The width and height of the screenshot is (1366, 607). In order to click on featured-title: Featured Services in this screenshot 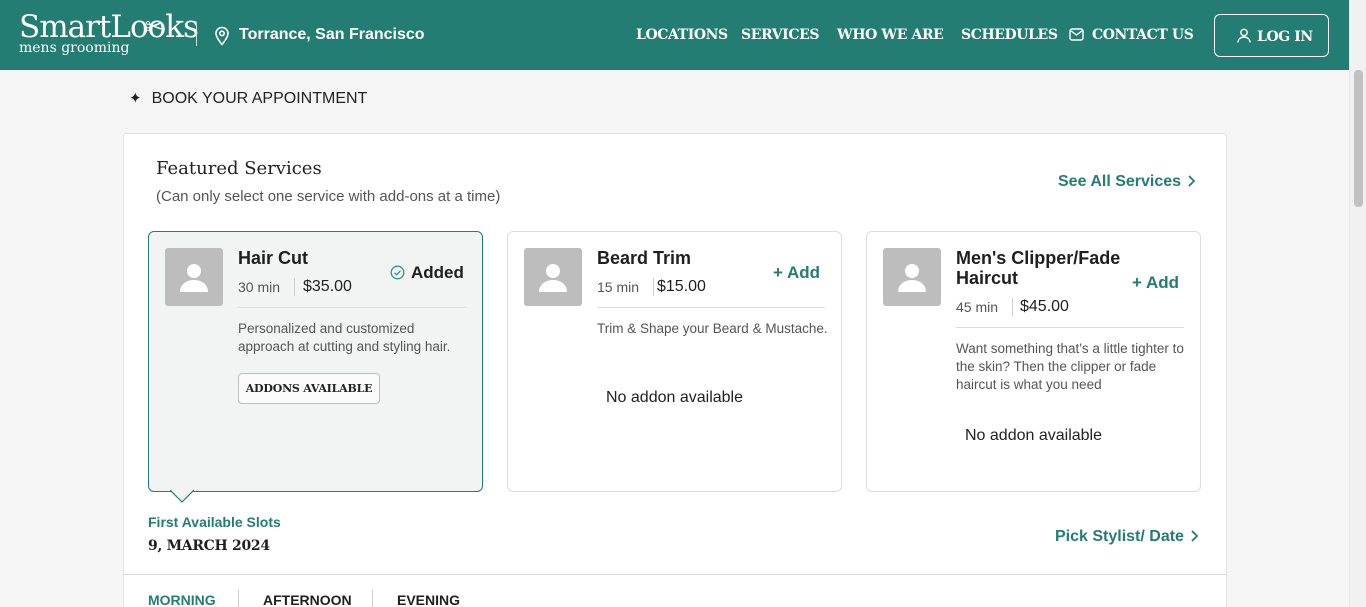, I will do `click(239, 168)`.